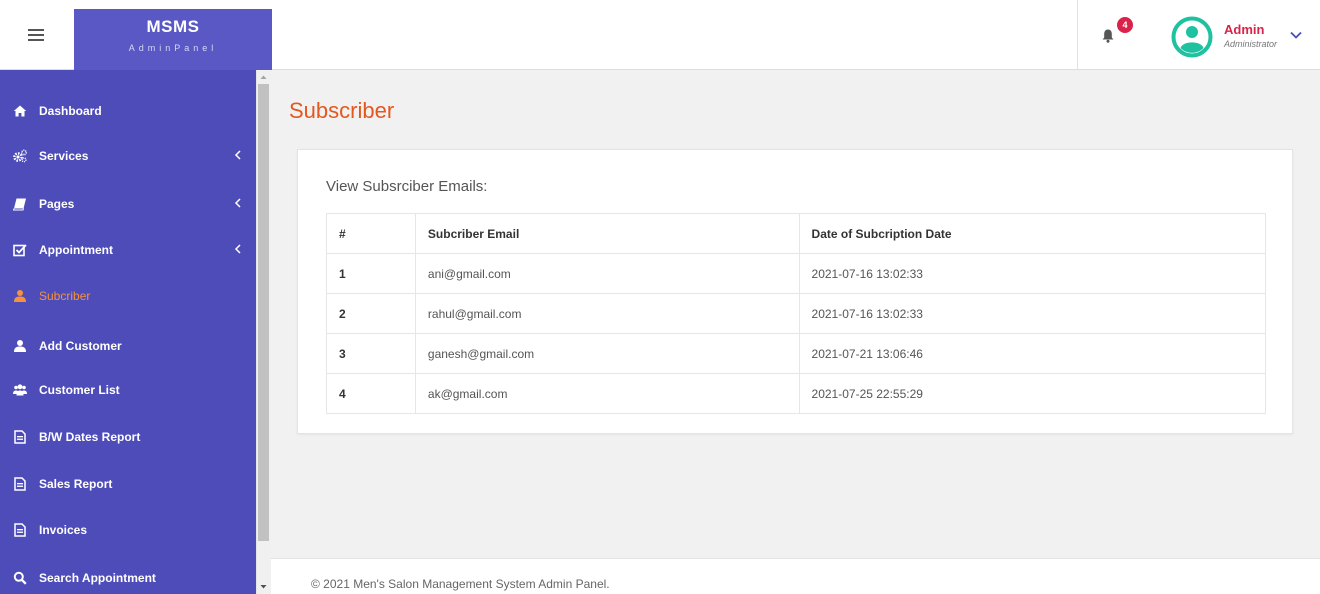 The width and height of the screenshot is (1320, 594). Describe the element at coordinates (1296, 35) in the screenshot. I see `chevron-down-icon` at that location.